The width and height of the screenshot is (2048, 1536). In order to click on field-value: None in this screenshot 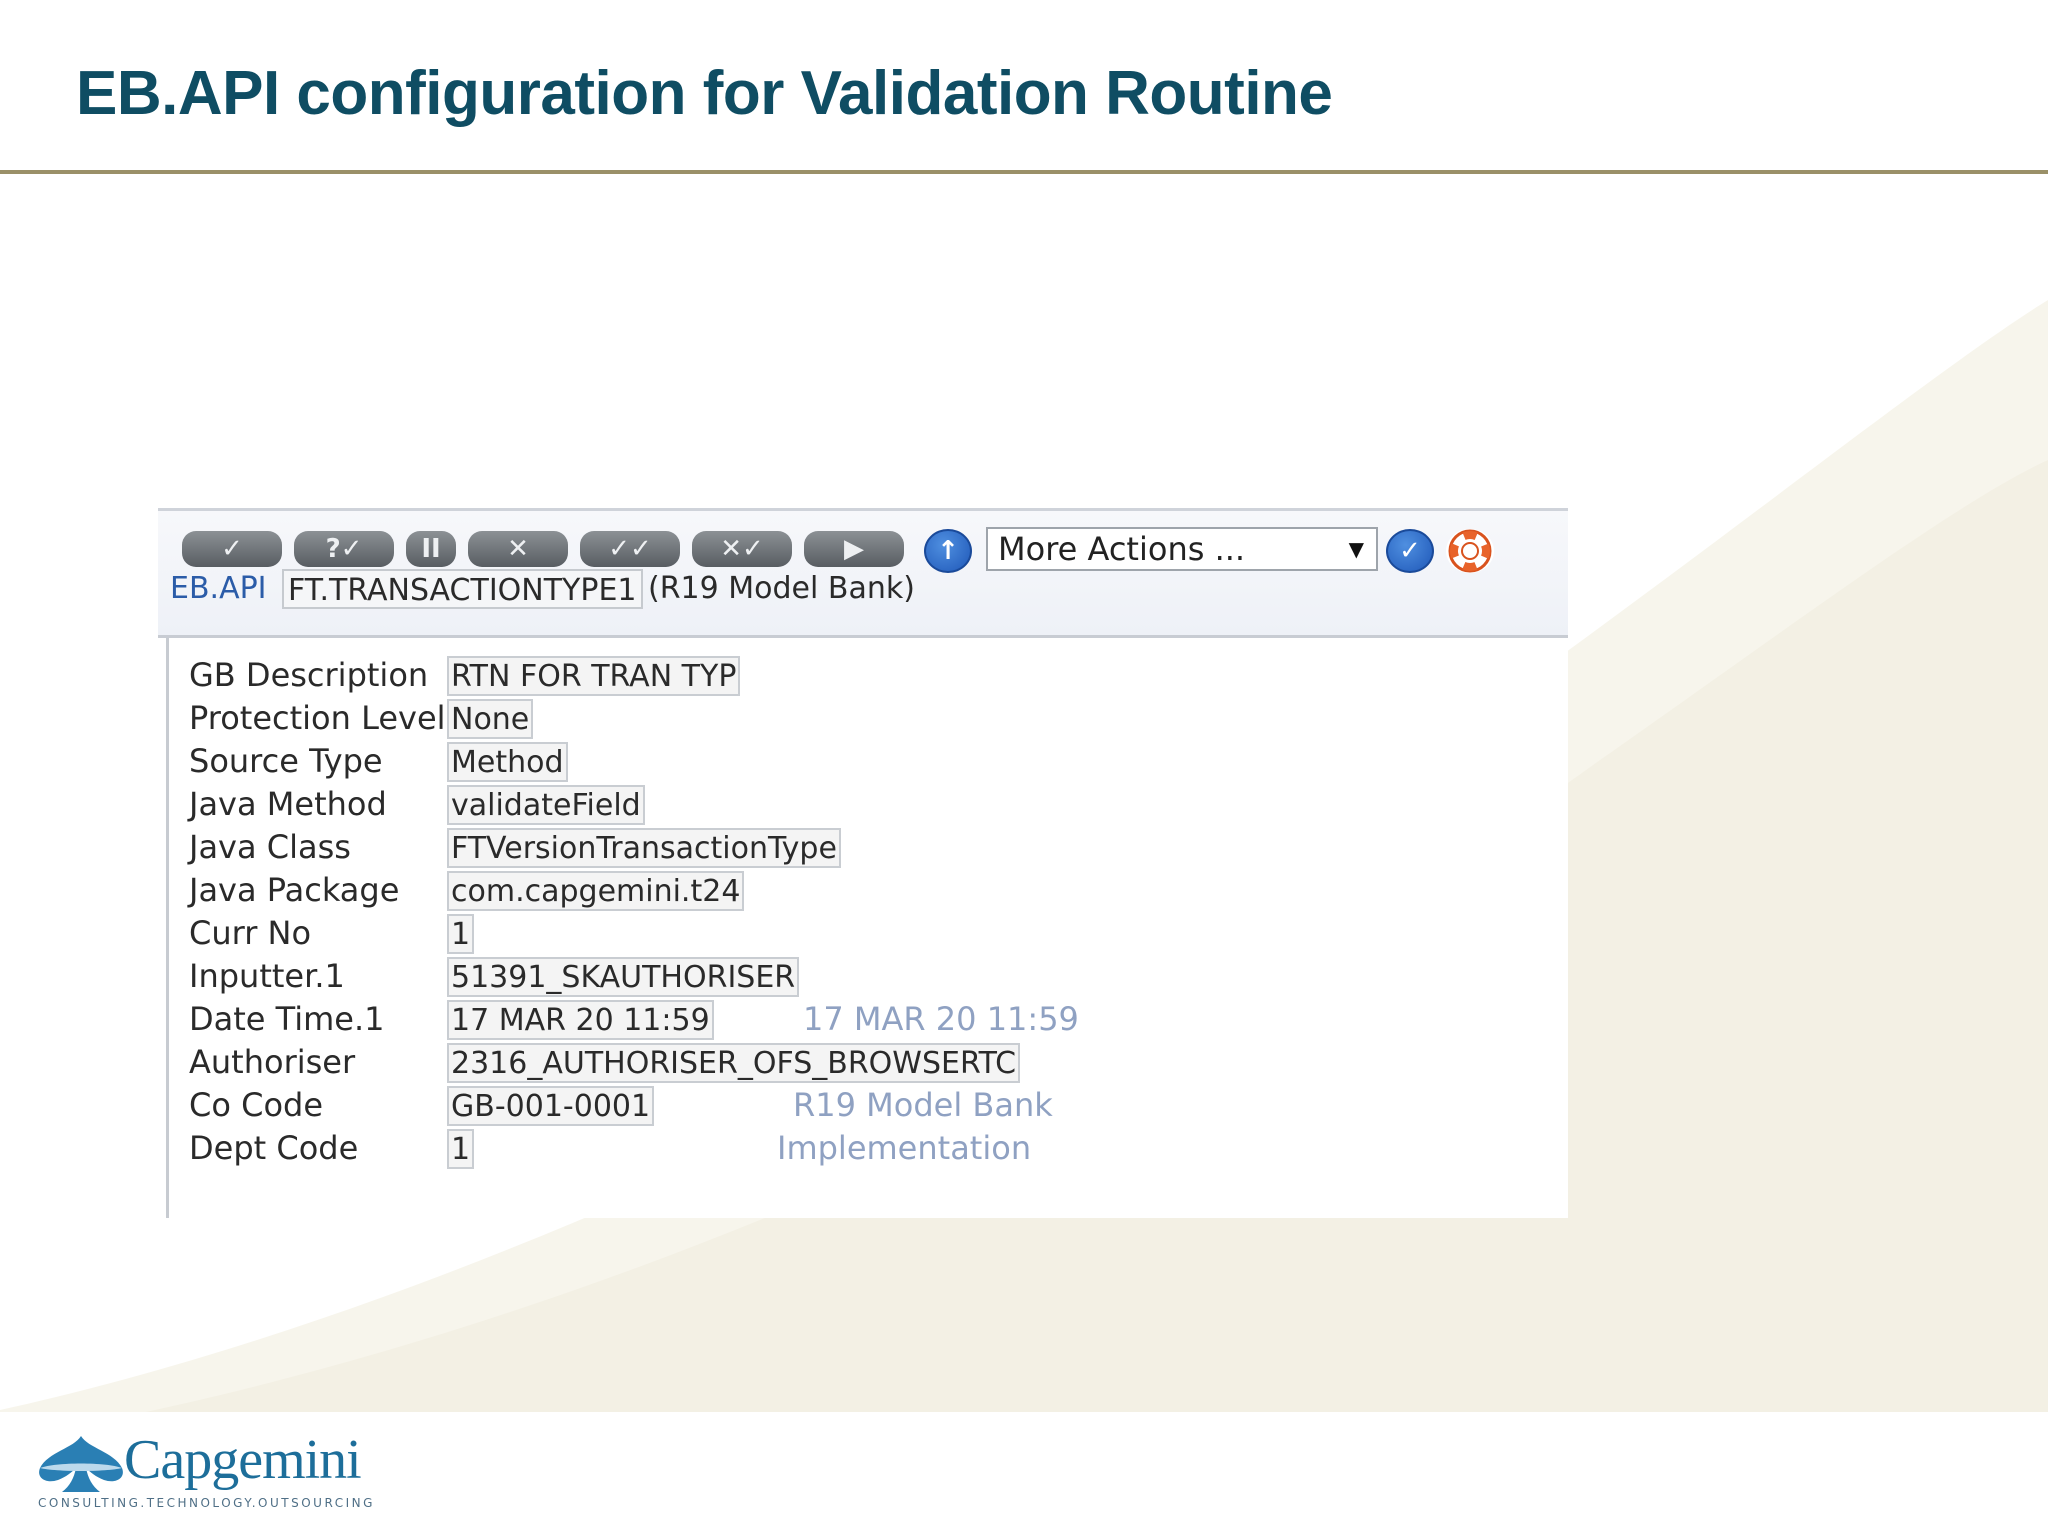, I will do `click(490, 719)`.